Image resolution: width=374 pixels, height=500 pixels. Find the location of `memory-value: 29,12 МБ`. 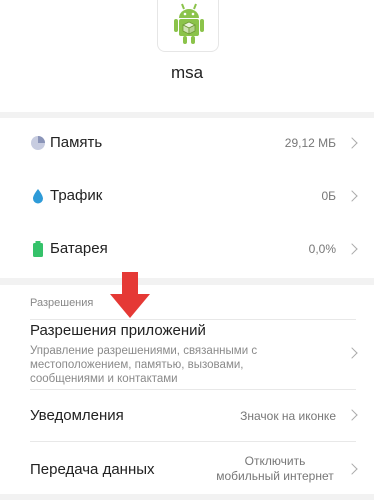

memory-value: 29,12 МБ is located at coordinates (310, 143).